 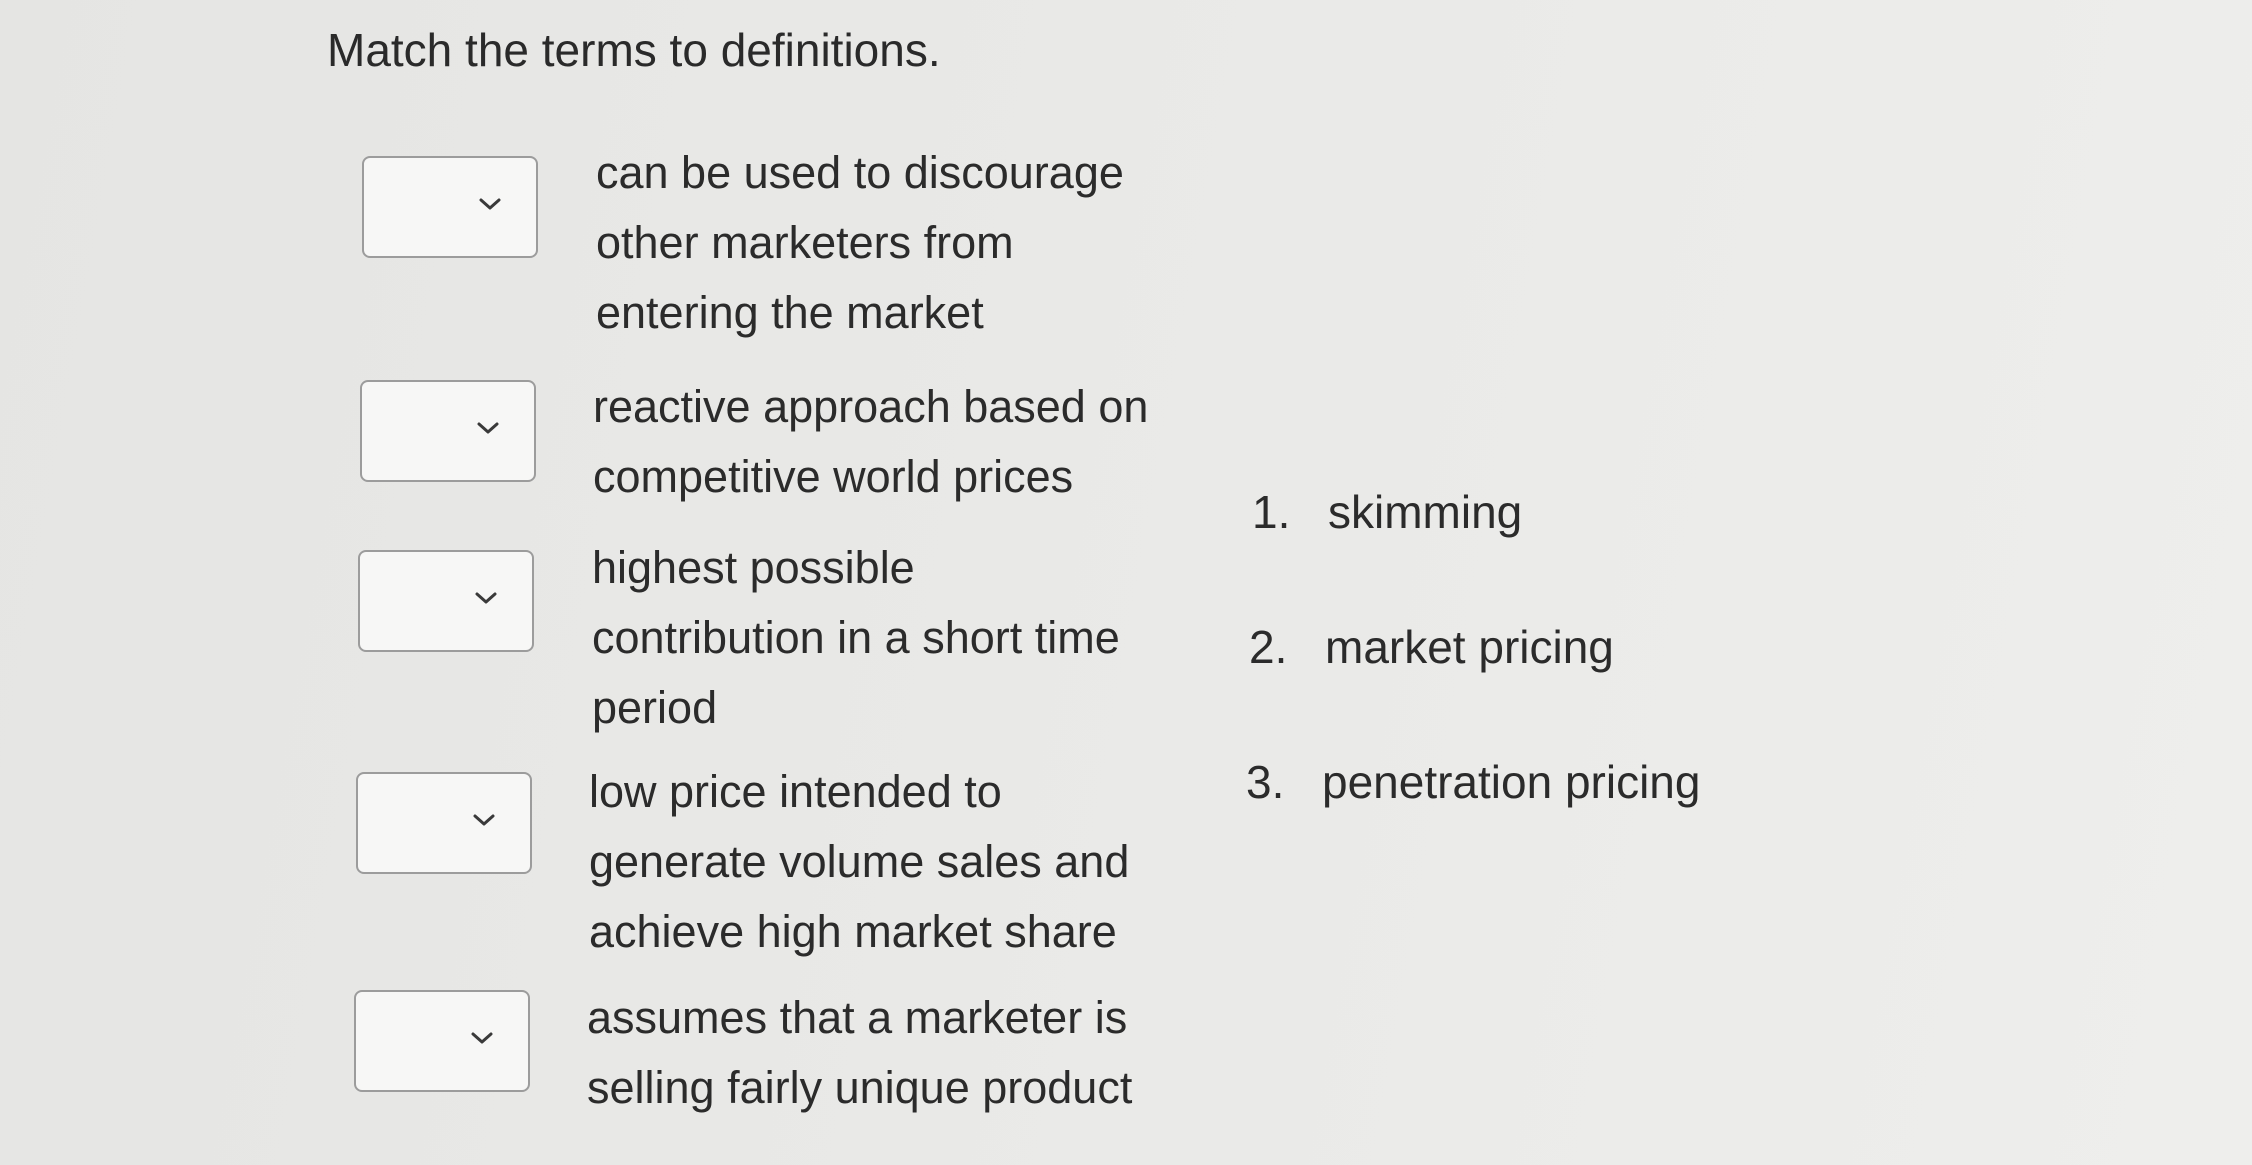 I want to click on definition-line: highest possible, so click(x=753, y=567).